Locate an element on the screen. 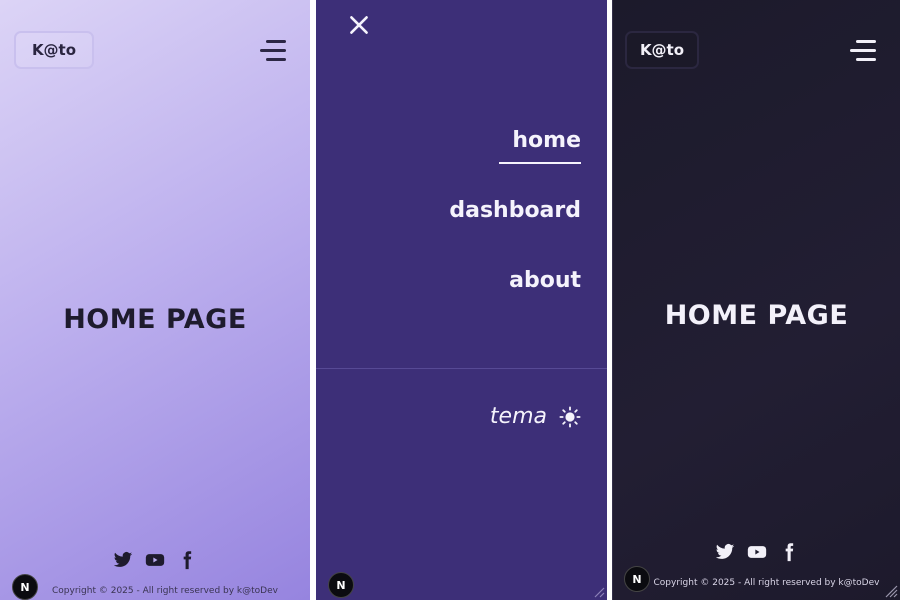  close-icon is located at coordinates (359, 25).